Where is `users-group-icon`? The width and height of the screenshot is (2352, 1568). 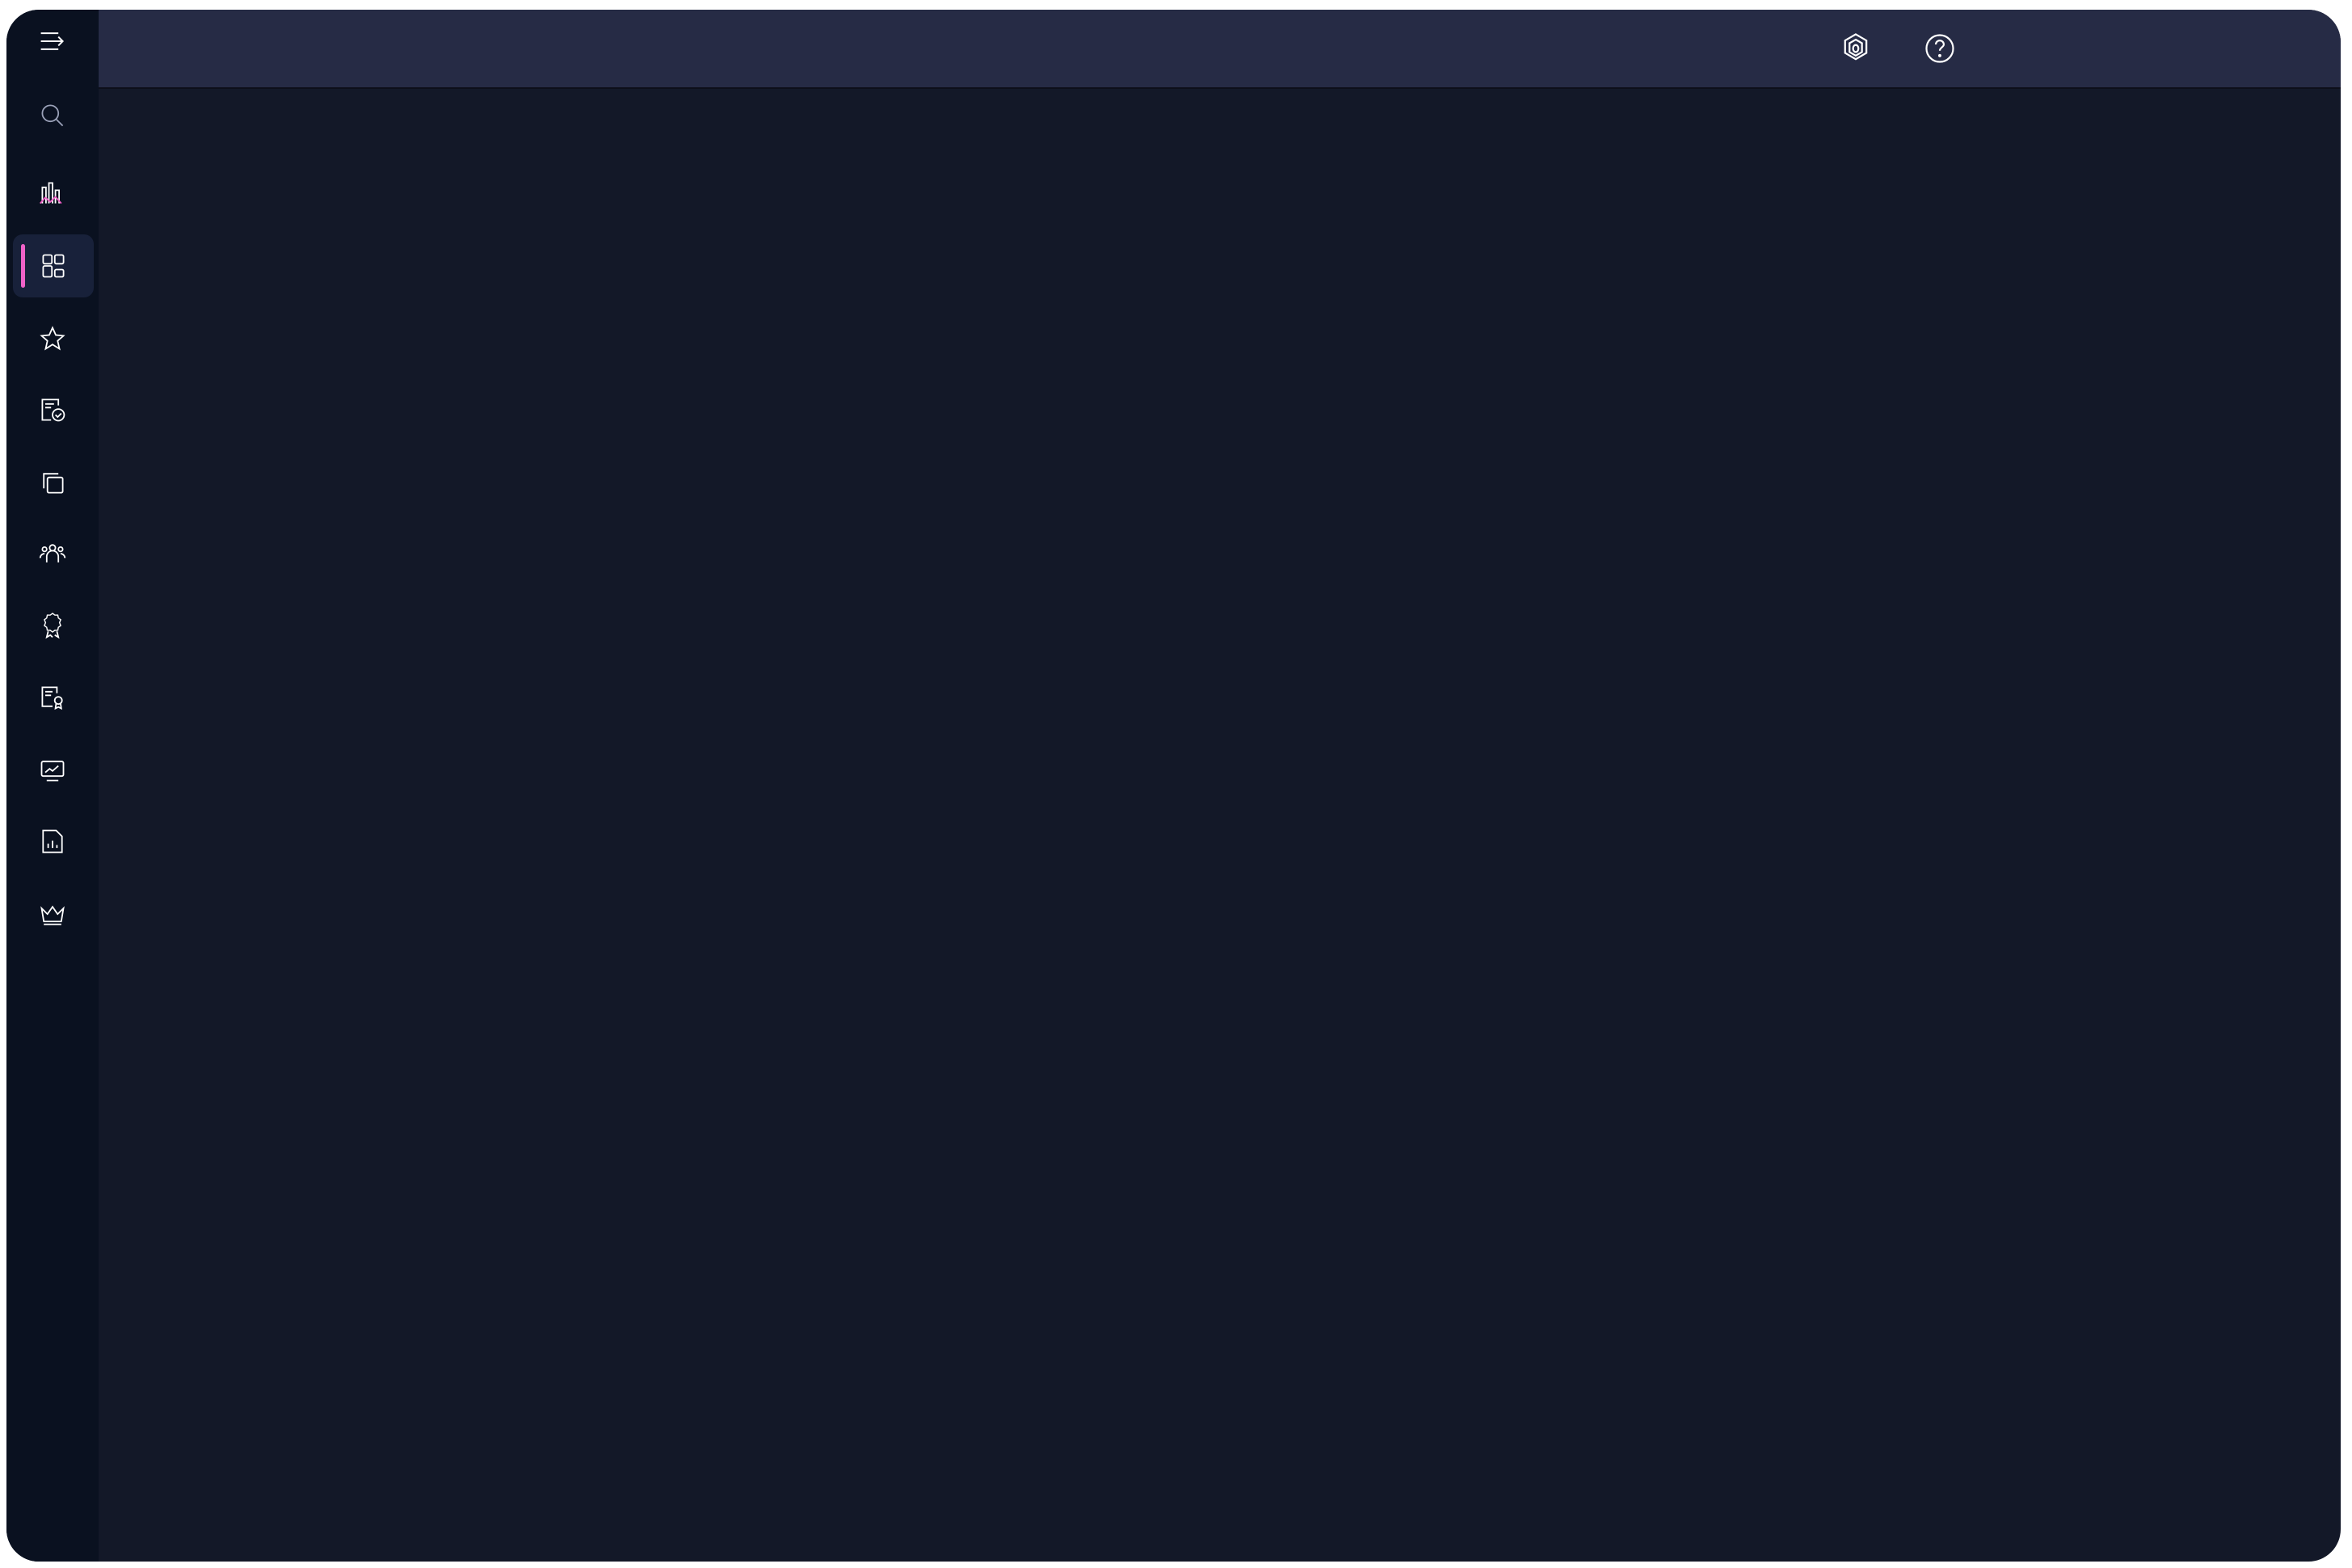 users-group-icon is located at coordinates (52, 553).